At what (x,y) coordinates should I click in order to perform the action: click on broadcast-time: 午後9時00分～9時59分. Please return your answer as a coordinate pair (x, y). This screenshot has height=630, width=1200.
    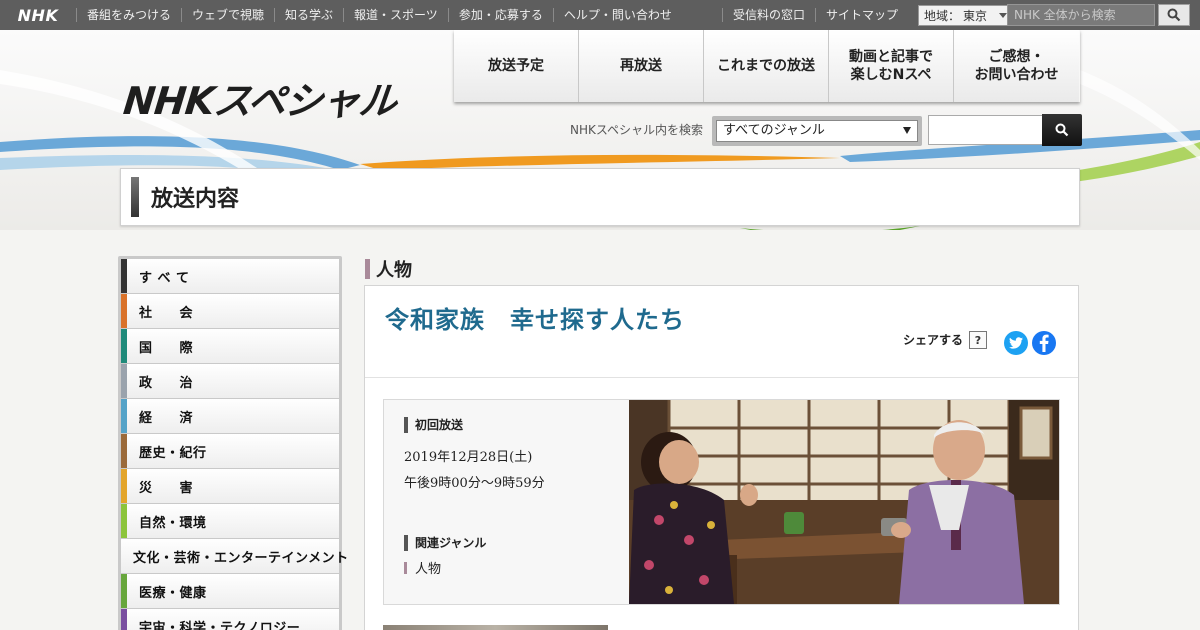
    Looking at the image, I should click on (474, 483).